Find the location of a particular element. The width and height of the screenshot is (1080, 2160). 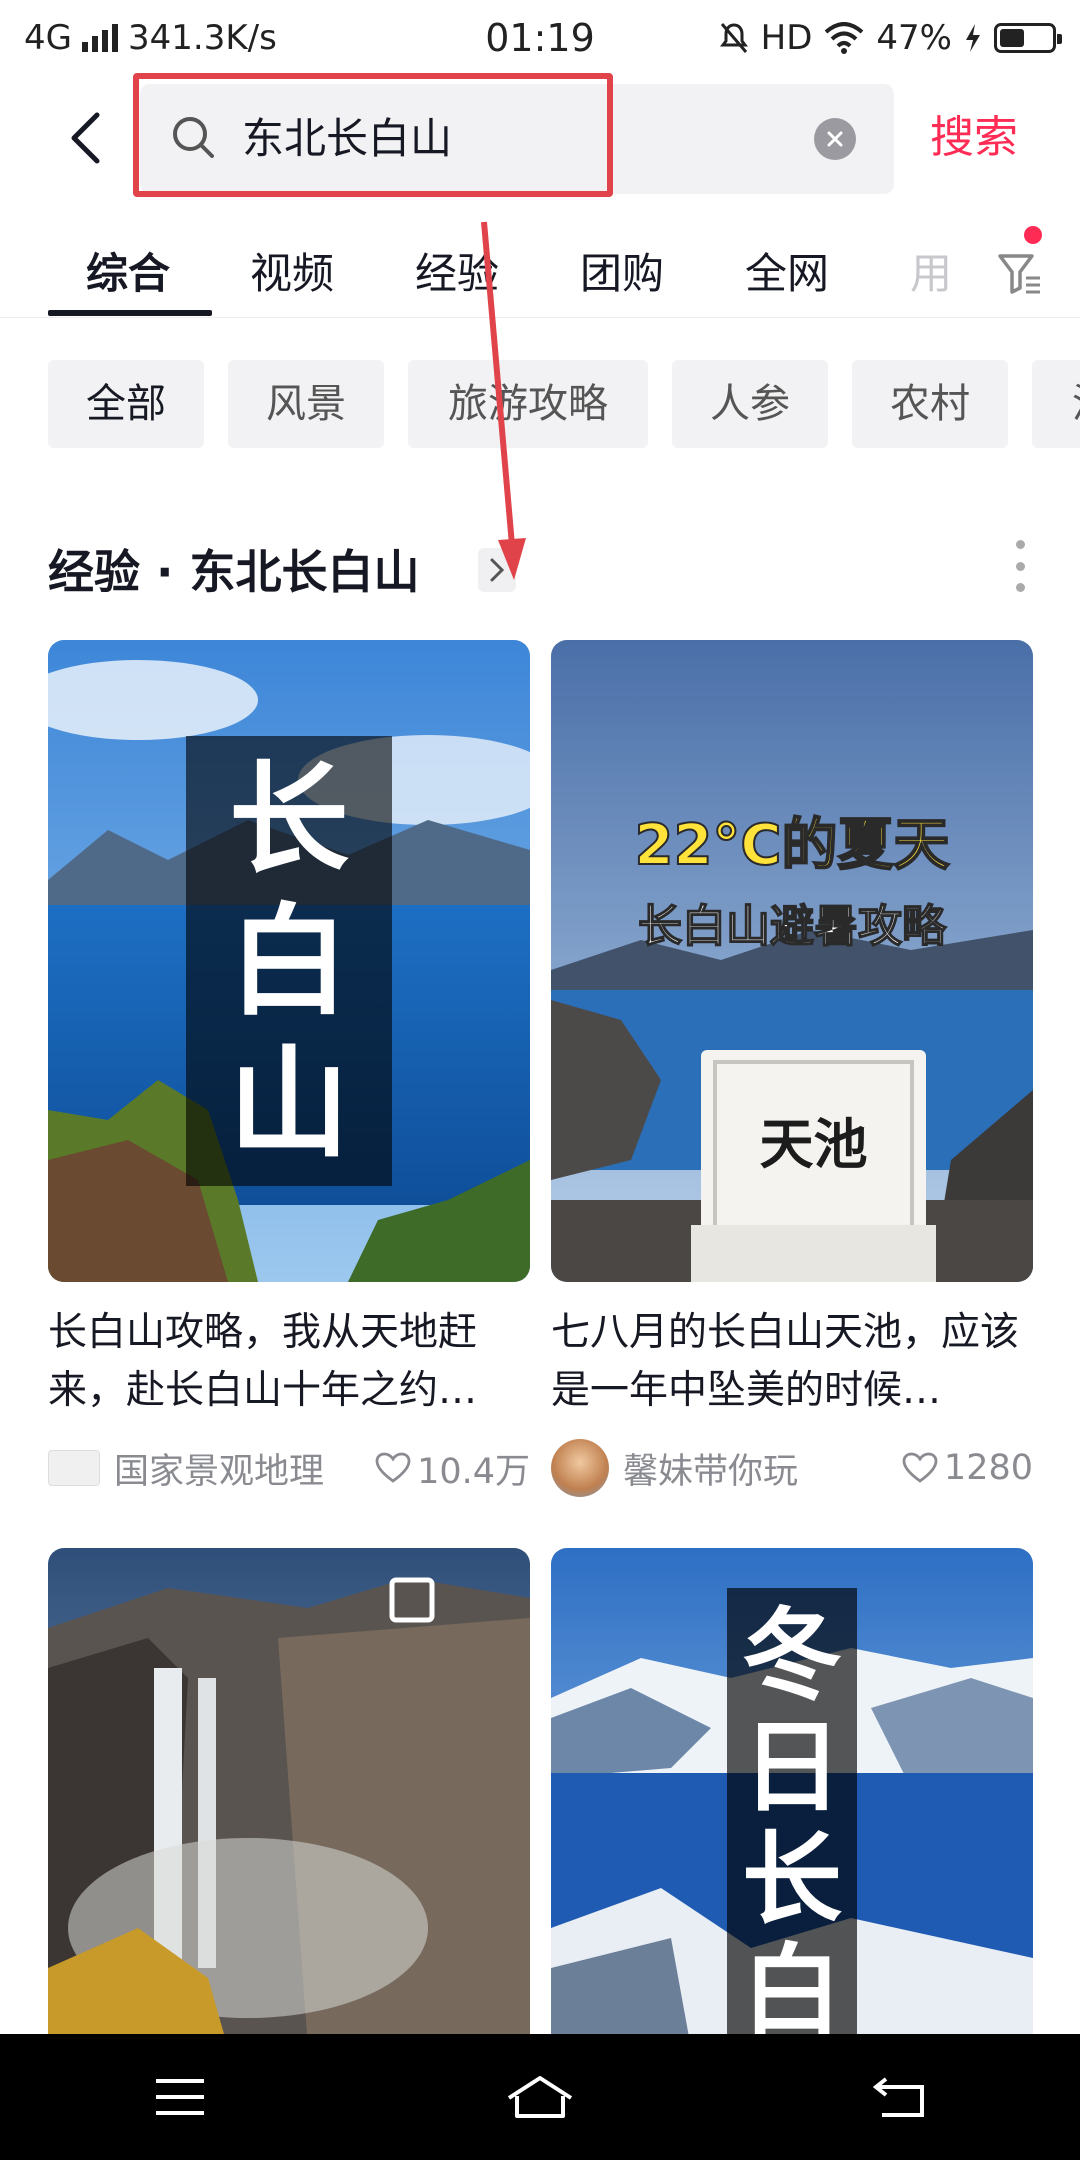

stone-inscription: 天池 is located at coordinates (813, 1144).